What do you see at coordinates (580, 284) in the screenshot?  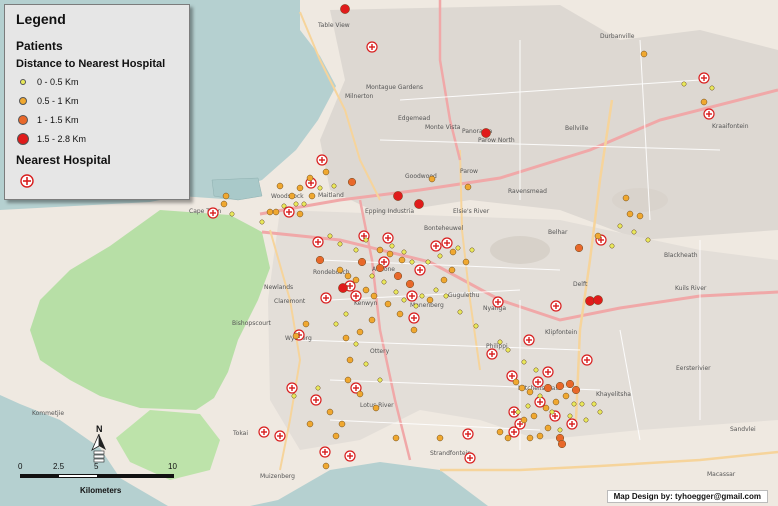 I see `place-label: Delft` at bounding box center [580, 284].